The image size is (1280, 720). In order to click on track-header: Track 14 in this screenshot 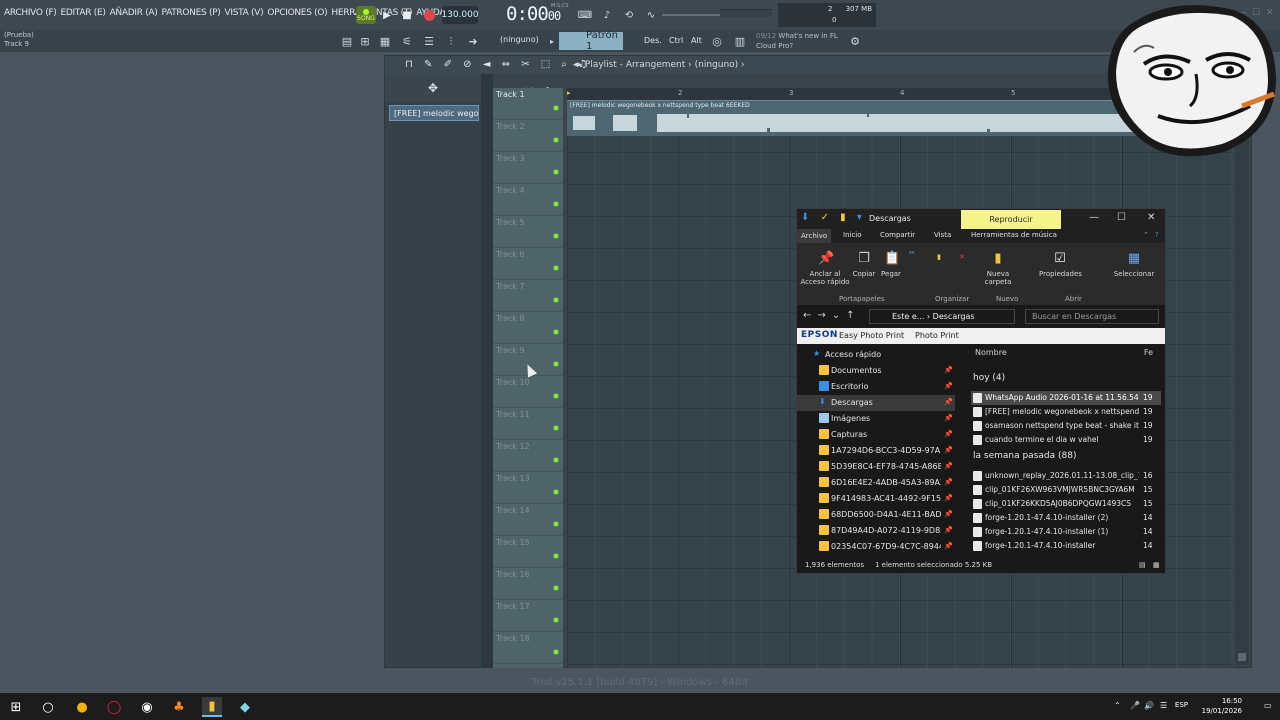, I will do `click(528, 520)`.